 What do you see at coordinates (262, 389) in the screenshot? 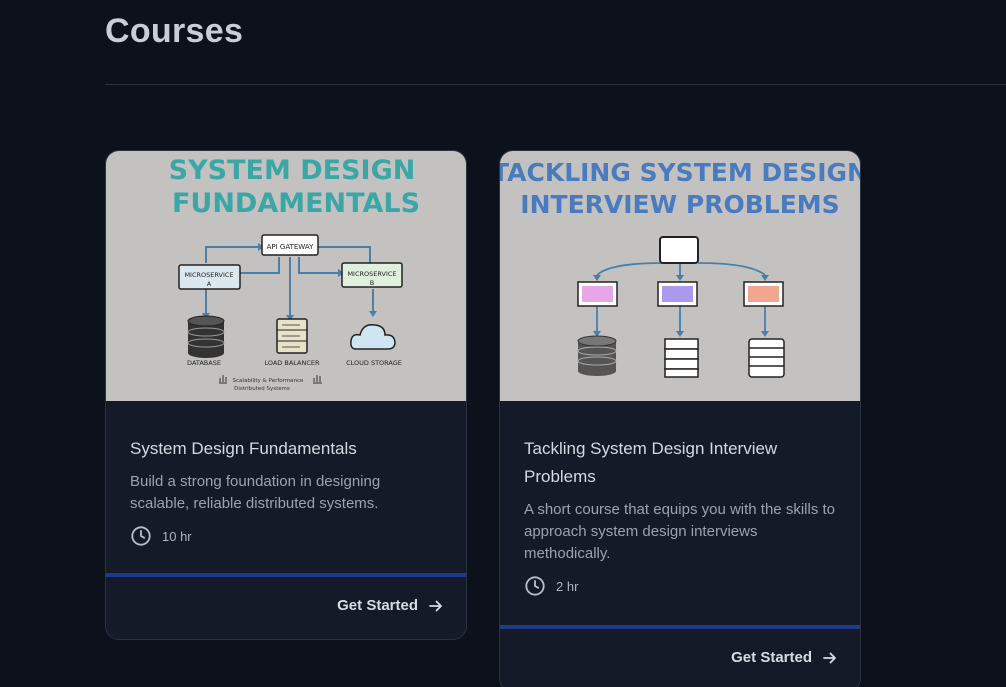
I see `thumb-footer-line2: Distributed Systems` at bounding box center [262, 389].